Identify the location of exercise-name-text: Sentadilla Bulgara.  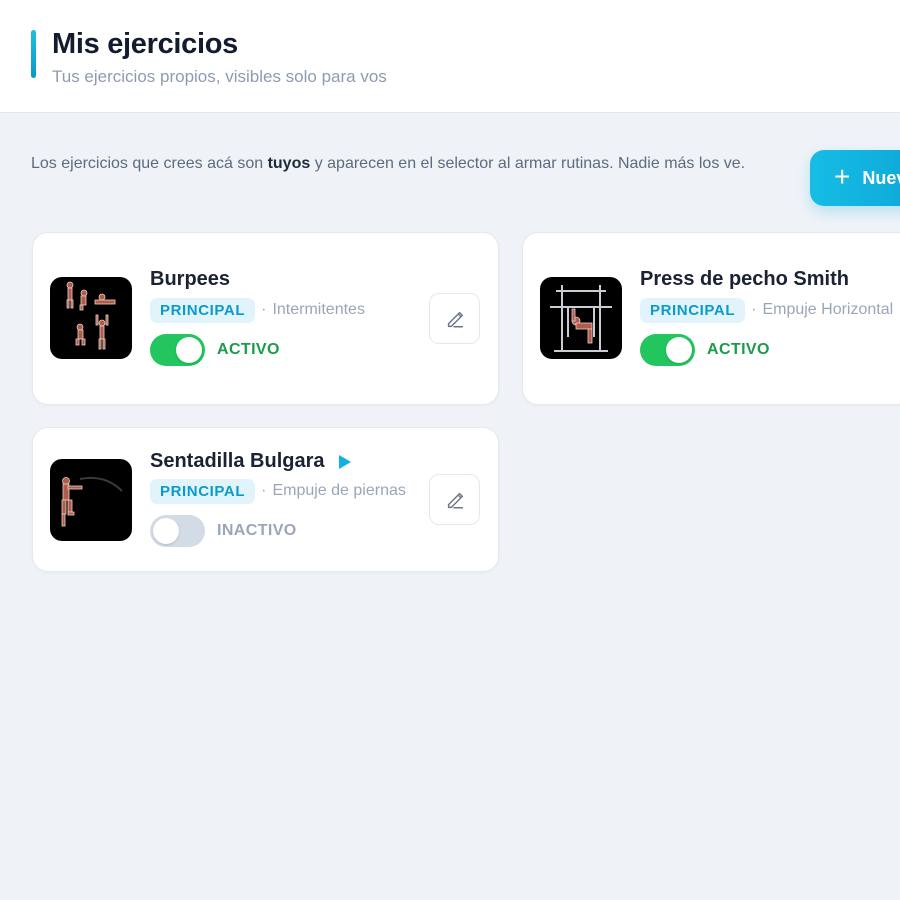
(237, 461).